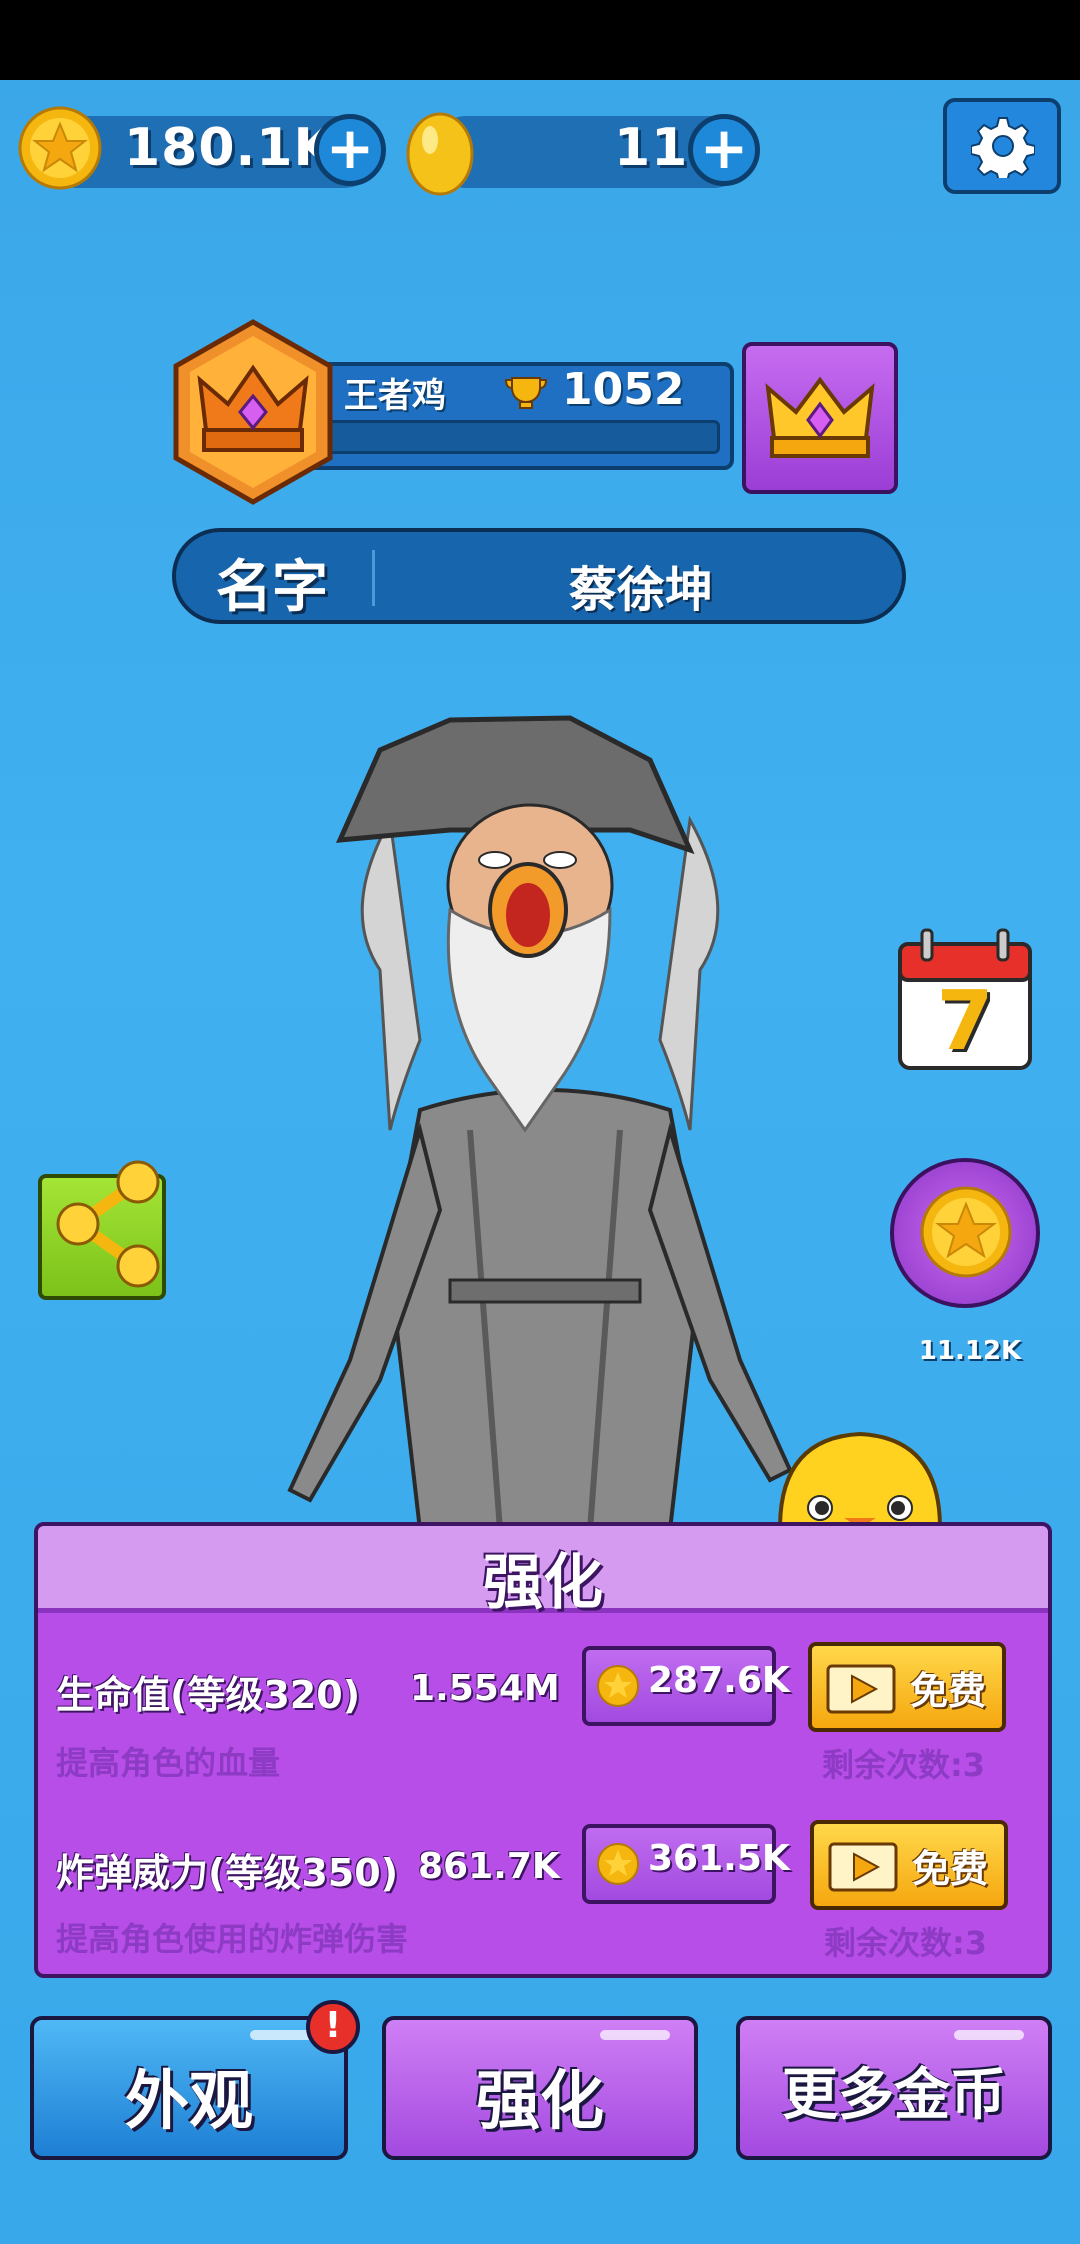  I want to click on bomb-remaining-count: 剩余次数:3, so click(906, 1943).